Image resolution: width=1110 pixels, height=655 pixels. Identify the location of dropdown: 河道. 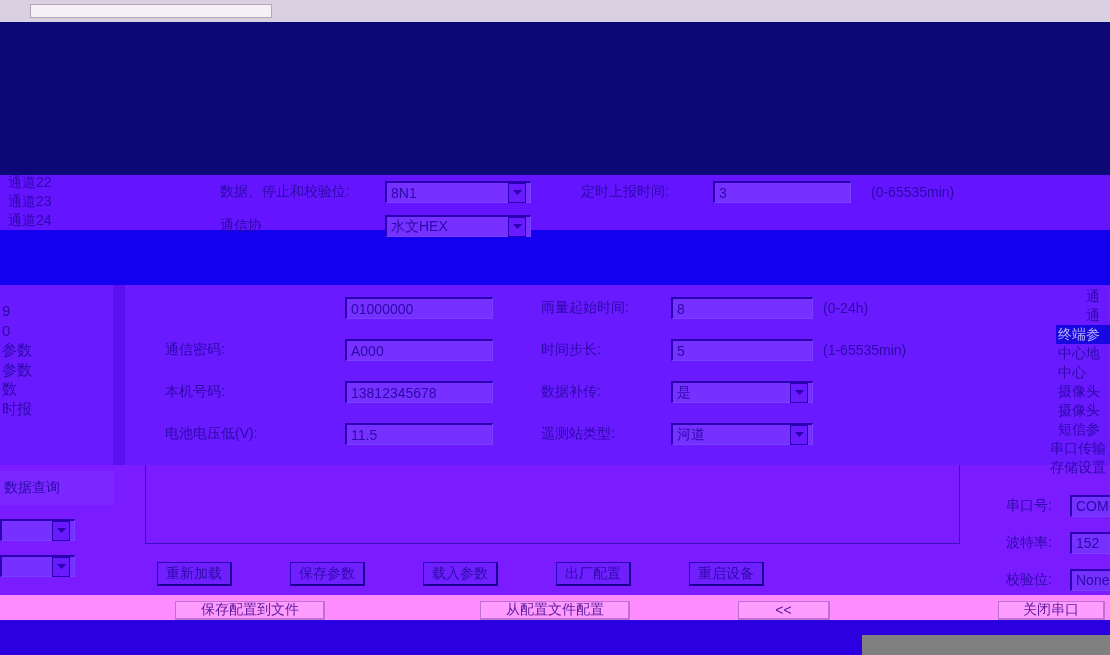
(742, 434).